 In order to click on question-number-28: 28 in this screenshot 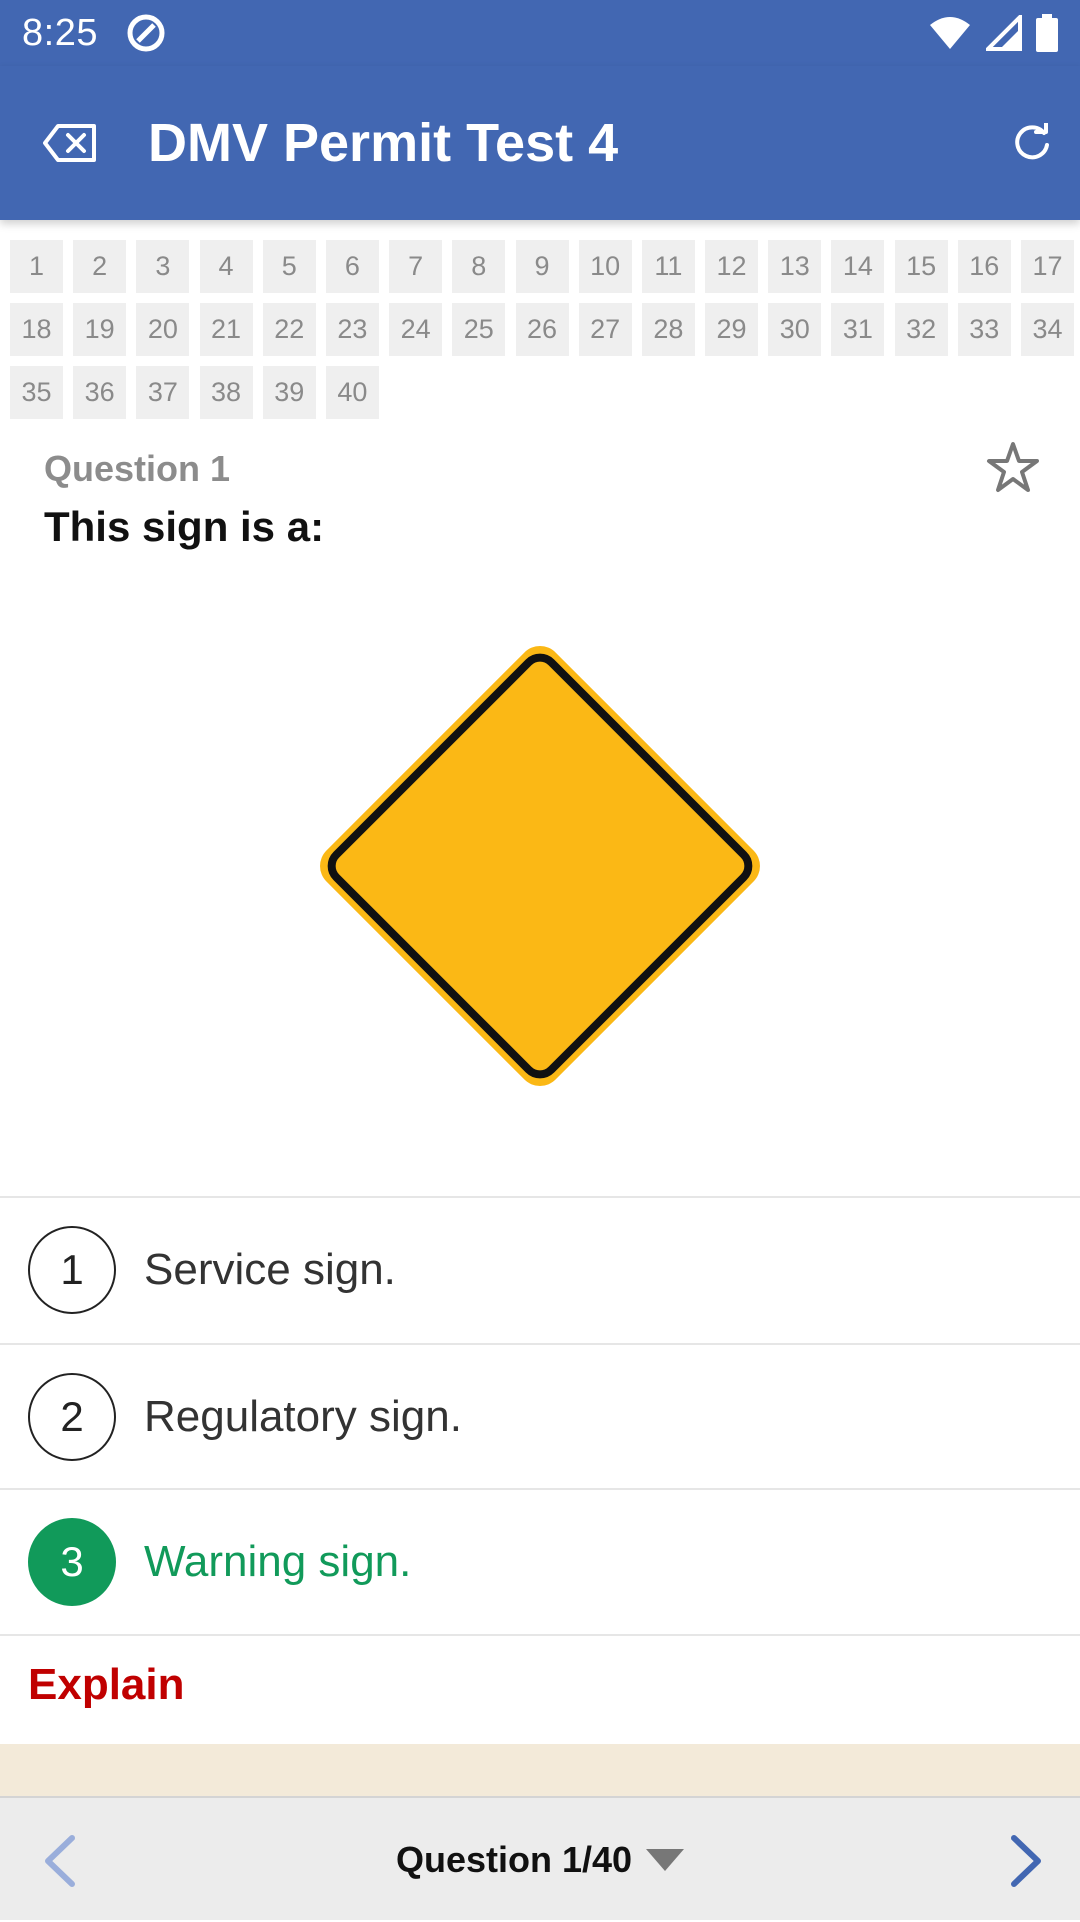, I will do `click(668, 329)`.